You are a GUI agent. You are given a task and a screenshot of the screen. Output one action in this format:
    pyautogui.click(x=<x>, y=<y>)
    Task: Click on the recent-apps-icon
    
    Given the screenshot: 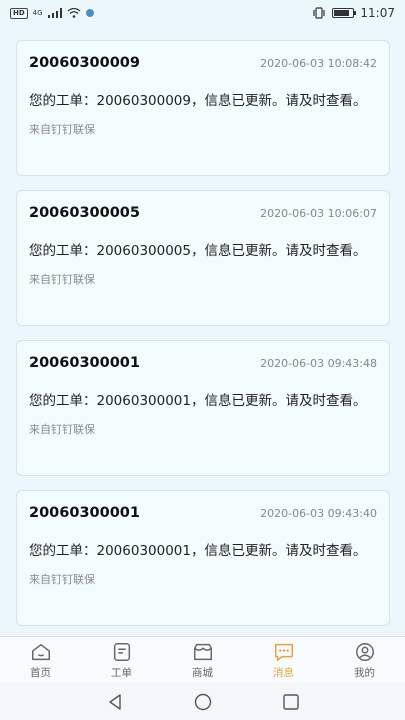 What is the action you would take?
    pyautogui.click(x=291, y=702)
    